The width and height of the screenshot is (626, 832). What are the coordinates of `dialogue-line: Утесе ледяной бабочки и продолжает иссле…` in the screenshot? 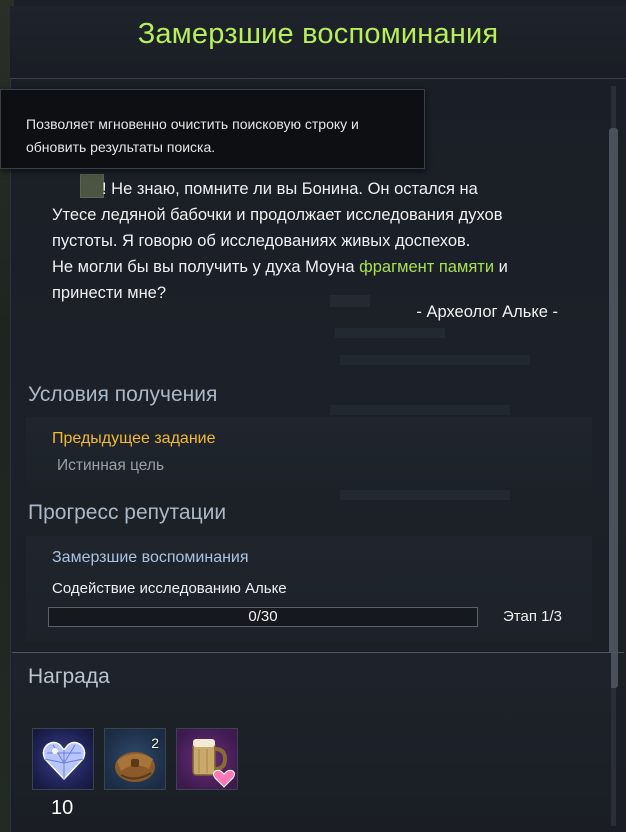 It's located at (277, 215).